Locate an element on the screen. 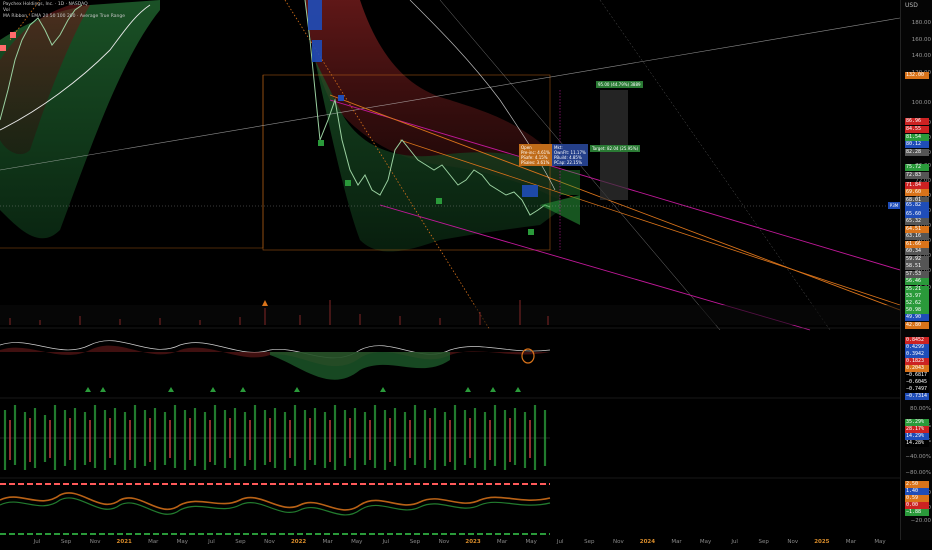  osc3-value-box: 0.00 is located at coordinates (917, 505).